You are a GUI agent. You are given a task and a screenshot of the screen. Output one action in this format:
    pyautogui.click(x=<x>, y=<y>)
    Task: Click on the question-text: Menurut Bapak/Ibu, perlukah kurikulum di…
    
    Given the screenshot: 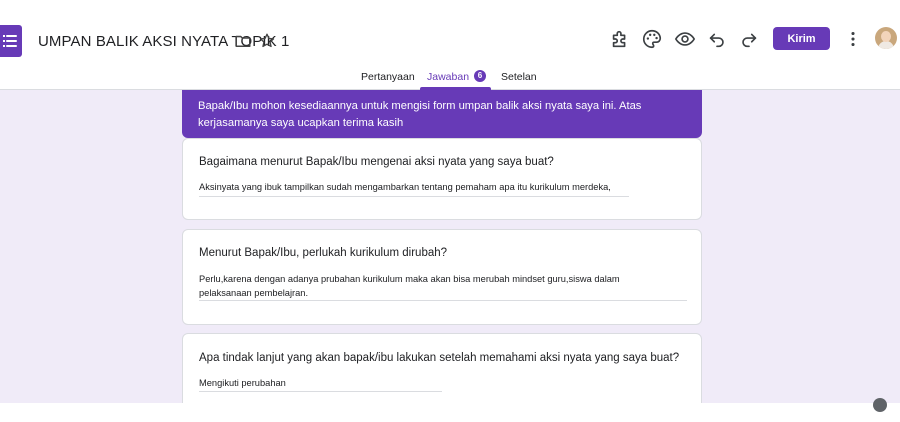 What is the action you would take?
    pyautogui.click(x=323, y=253)
    